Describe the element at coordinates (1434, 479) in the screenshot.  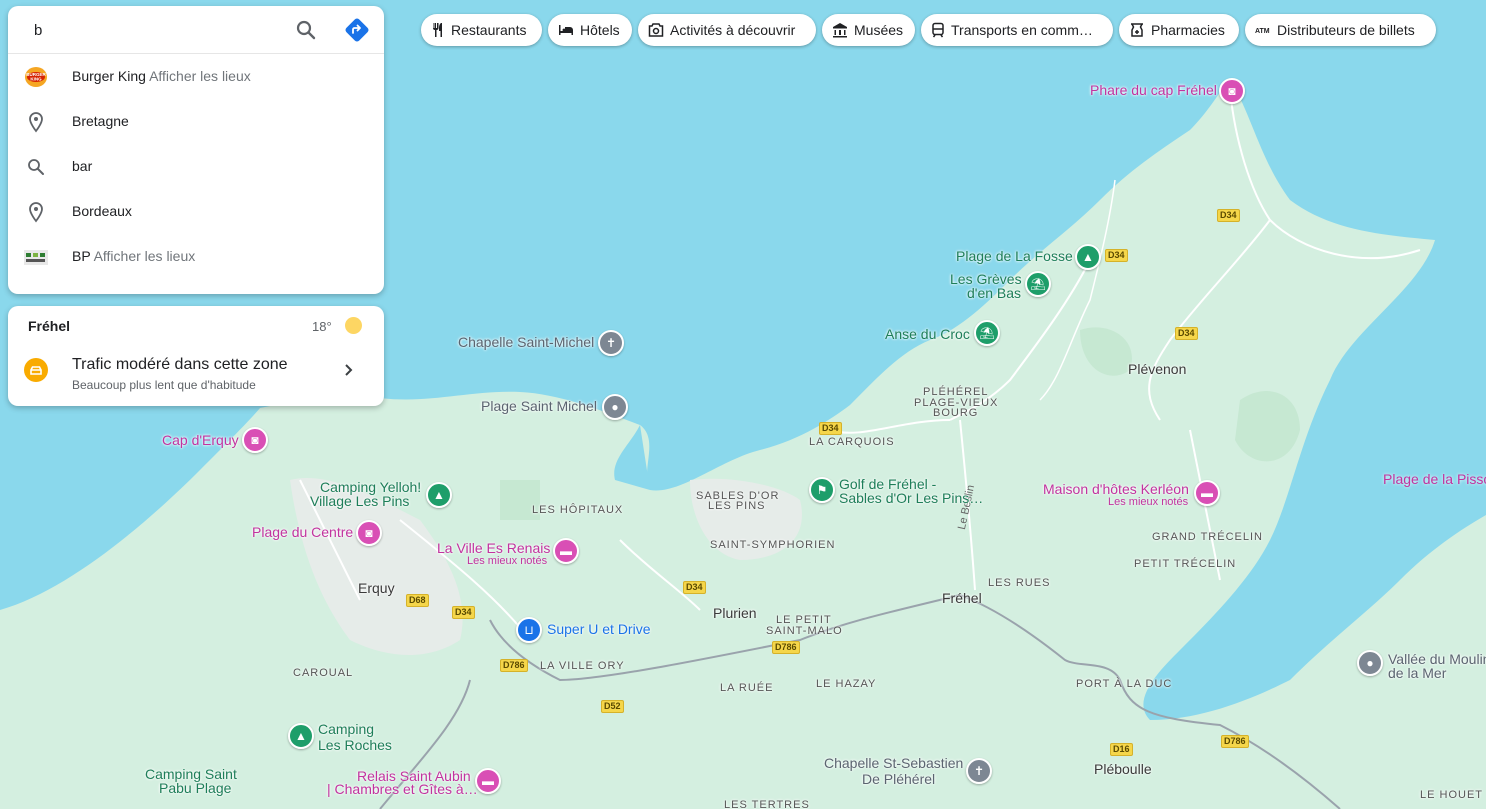
I see `poi-label: Plage de la Pisso` at that location.